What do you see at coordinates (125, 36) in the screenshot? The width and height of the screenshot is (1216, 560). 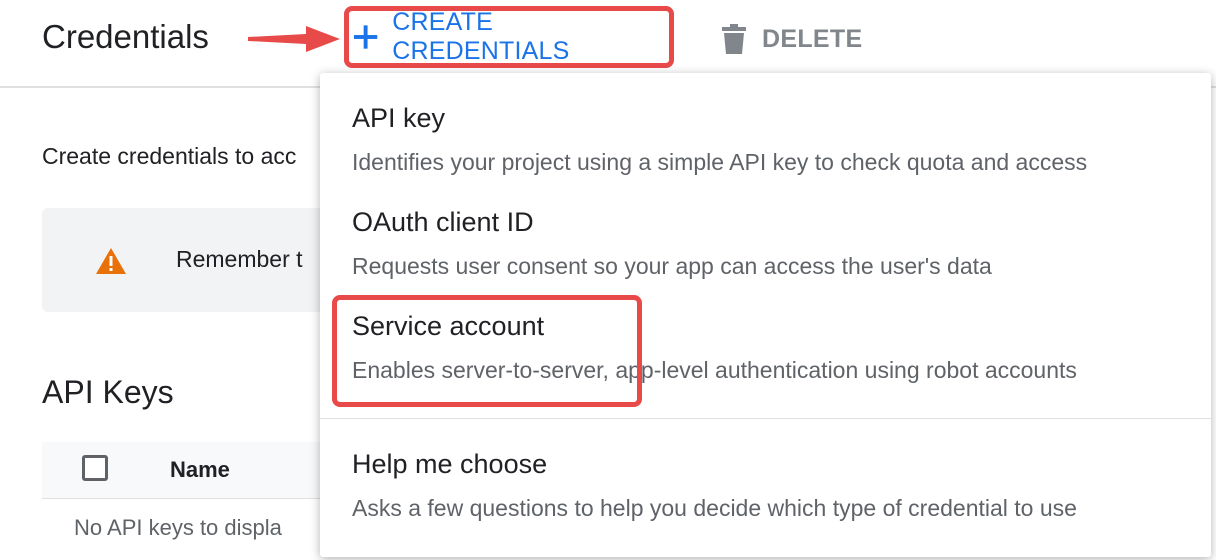 I see `page-title: Credentials` at bounding box center [125, 36].